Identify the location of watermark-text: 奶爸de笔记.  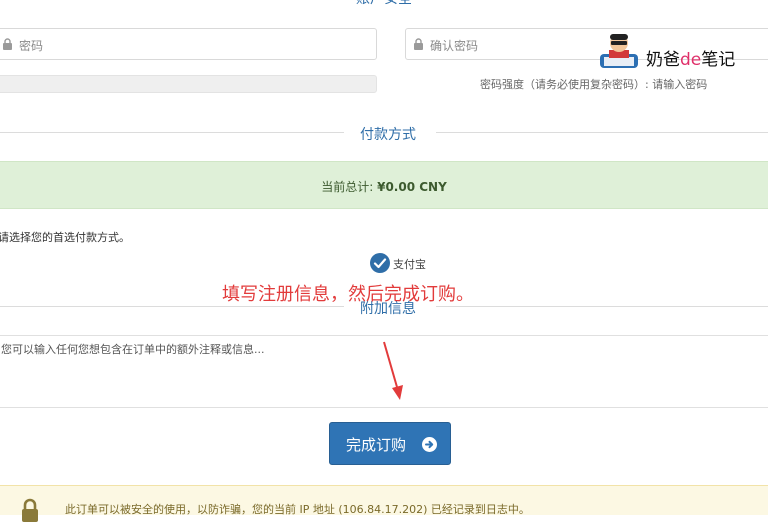
(691, 60).